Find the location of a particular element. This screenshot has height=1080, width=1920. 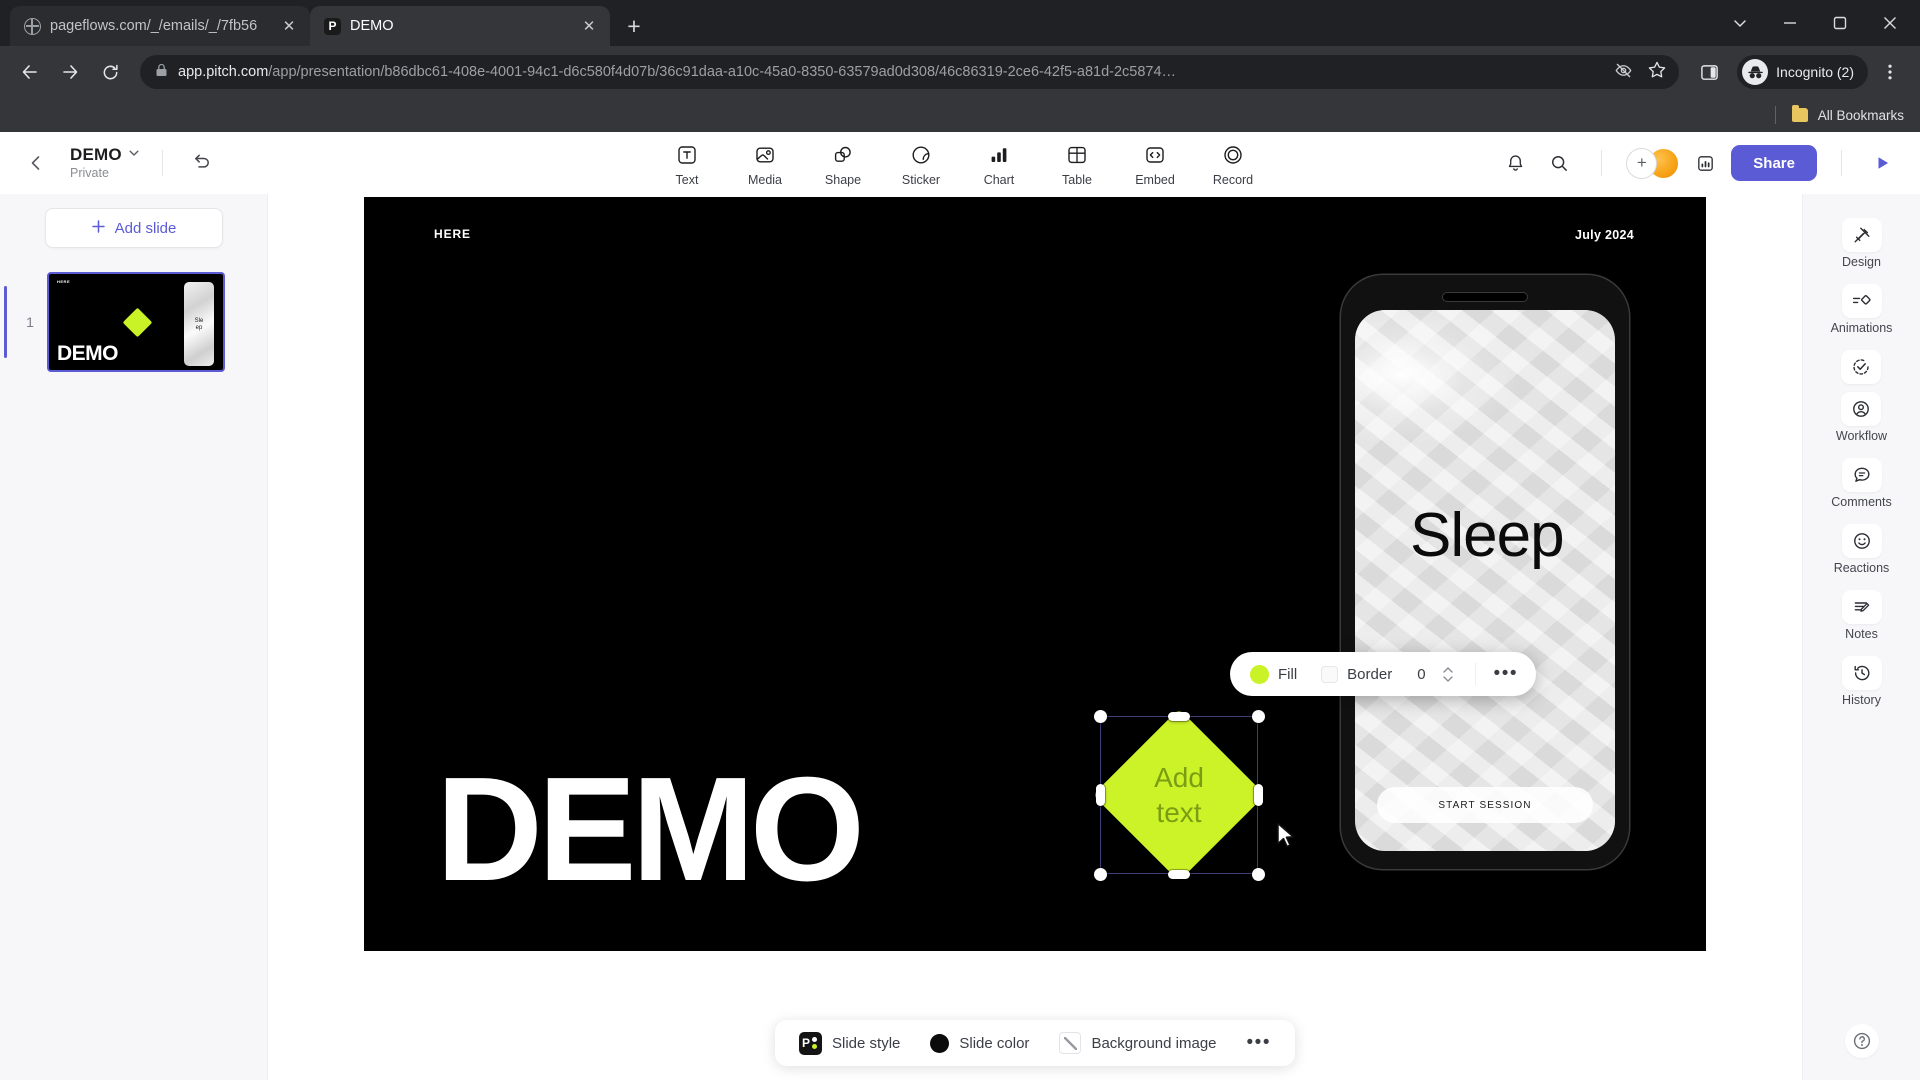

fill-color-swatch is located at coordinates (1259, 674).